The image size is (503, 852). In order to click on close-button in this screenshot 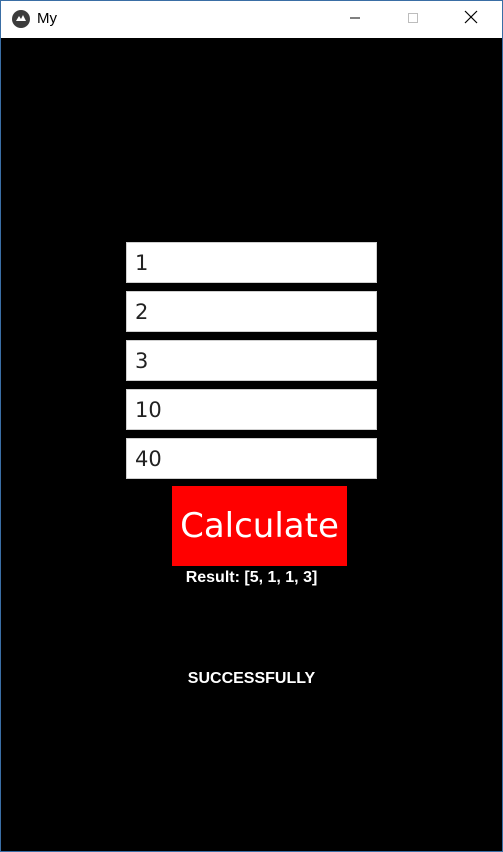, I will do `click(471, 19)`.